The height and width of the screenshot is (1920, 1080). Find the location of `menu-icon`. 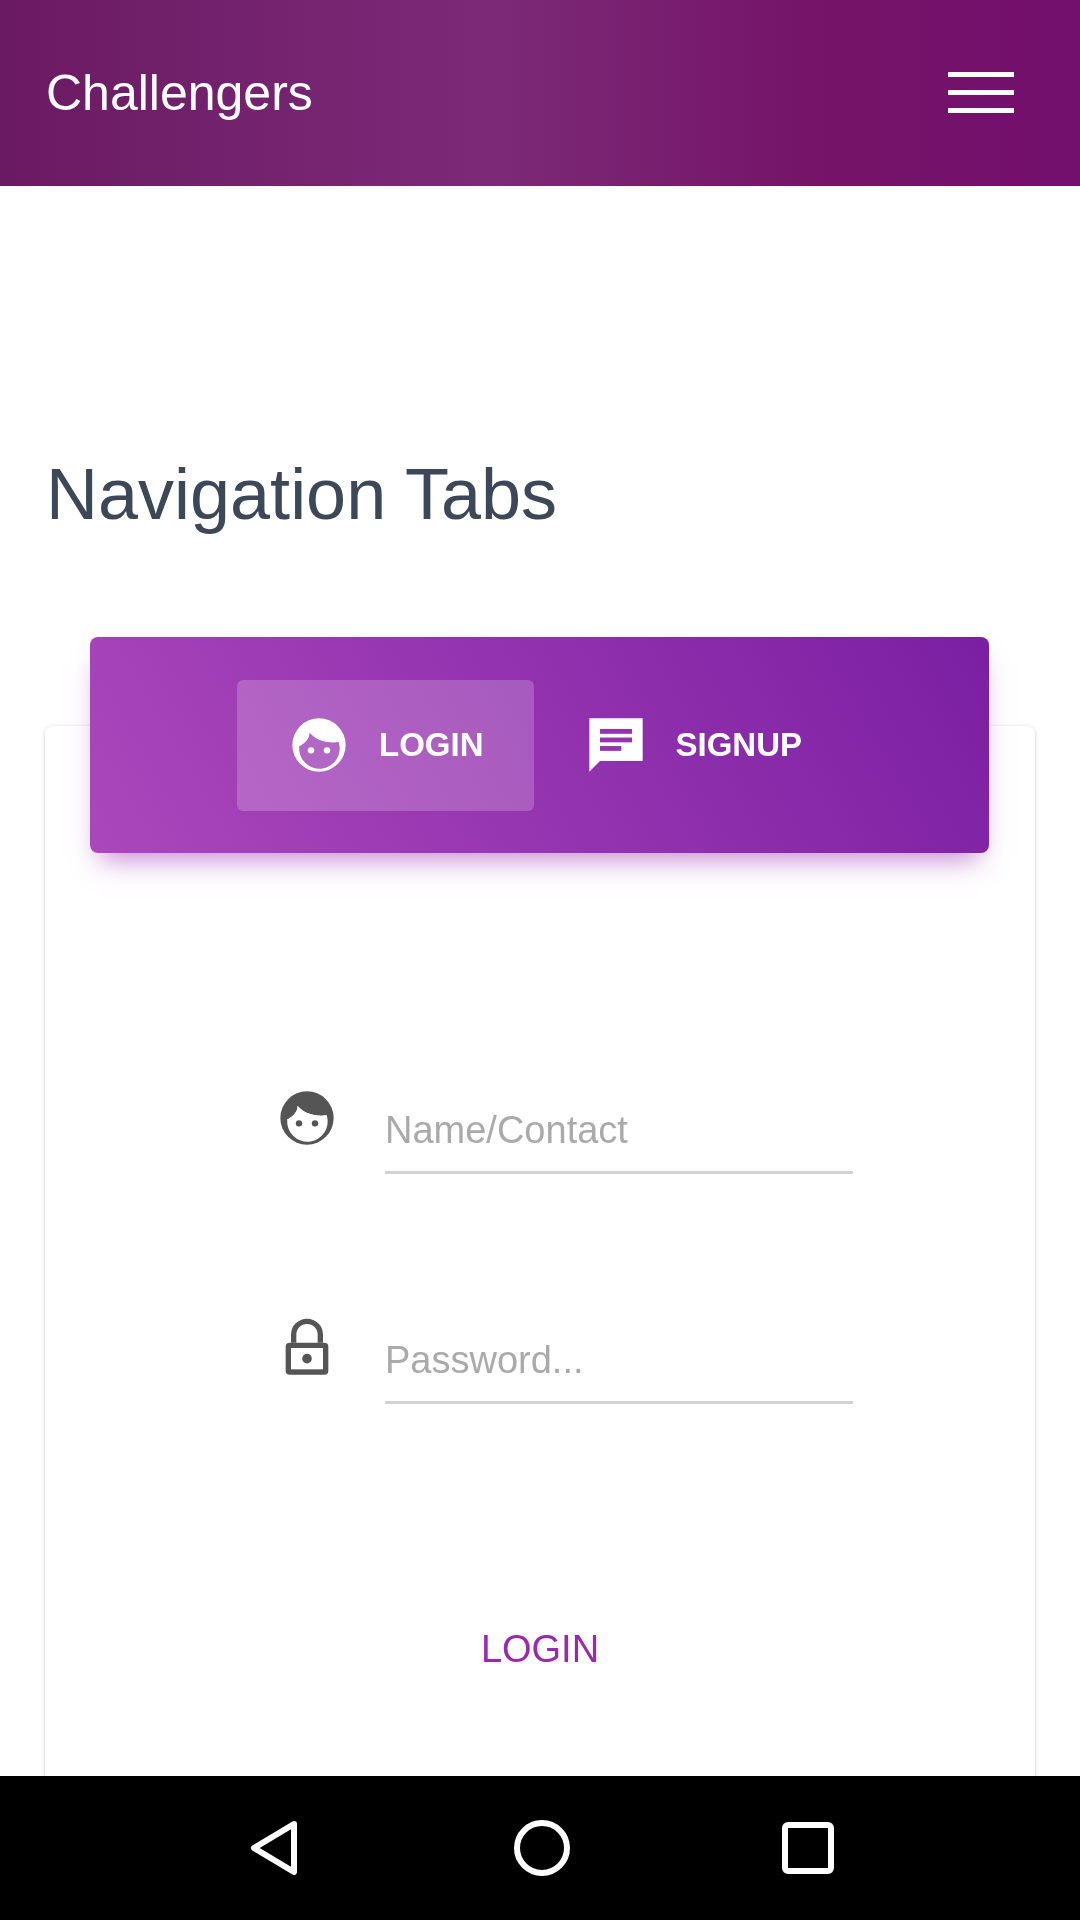

menu-icon is located at coordinates (981, 93).